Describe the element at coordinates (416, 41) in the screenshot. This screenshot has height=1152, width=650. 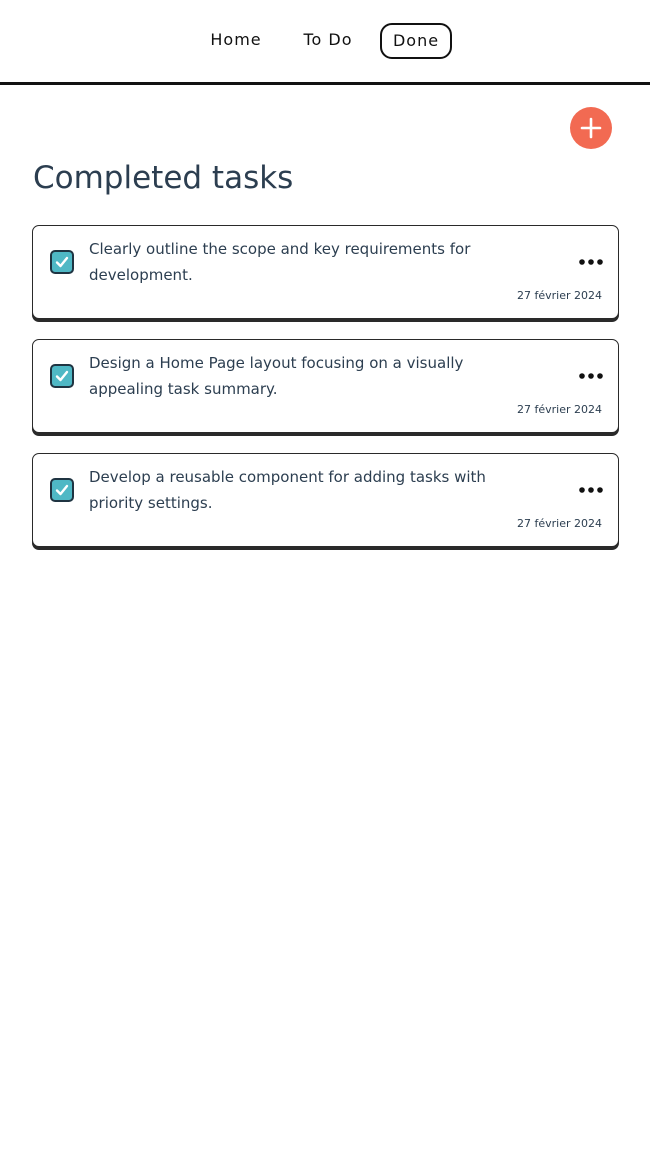
I see `nav-done-link: Done` at that location.